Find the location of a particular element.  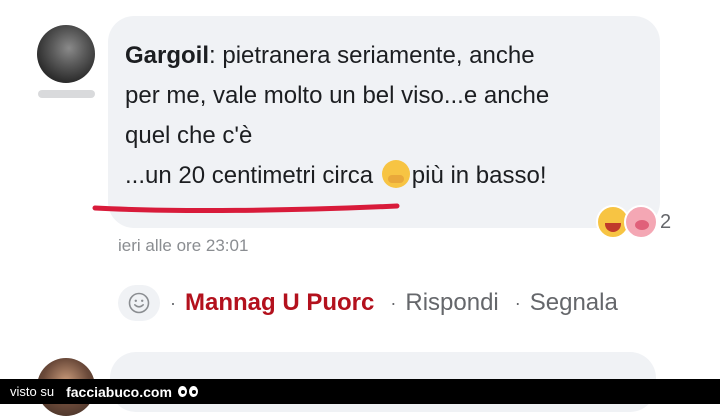

comment-line-3: quel che c'è is located at coordinates (189, 135).